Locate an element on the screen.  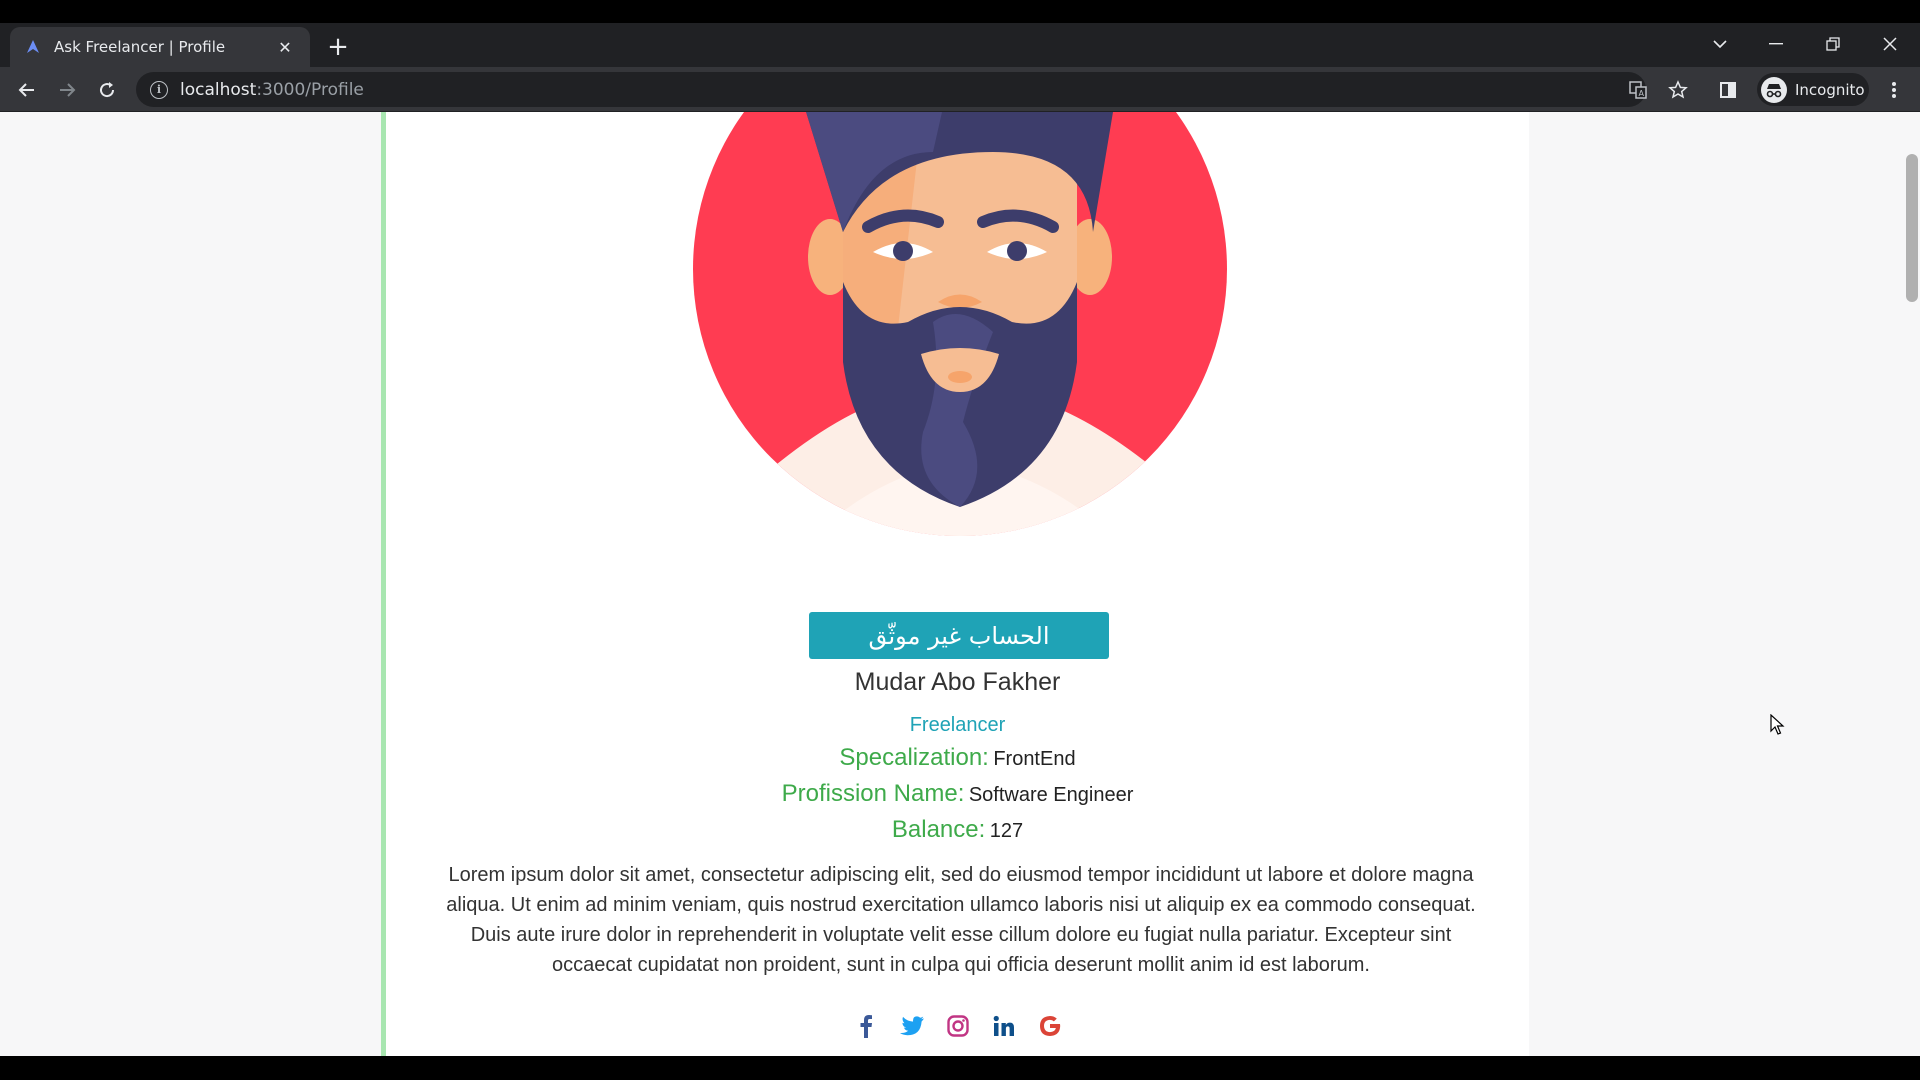
twitter-icon is located at coordinates (912, 1026).